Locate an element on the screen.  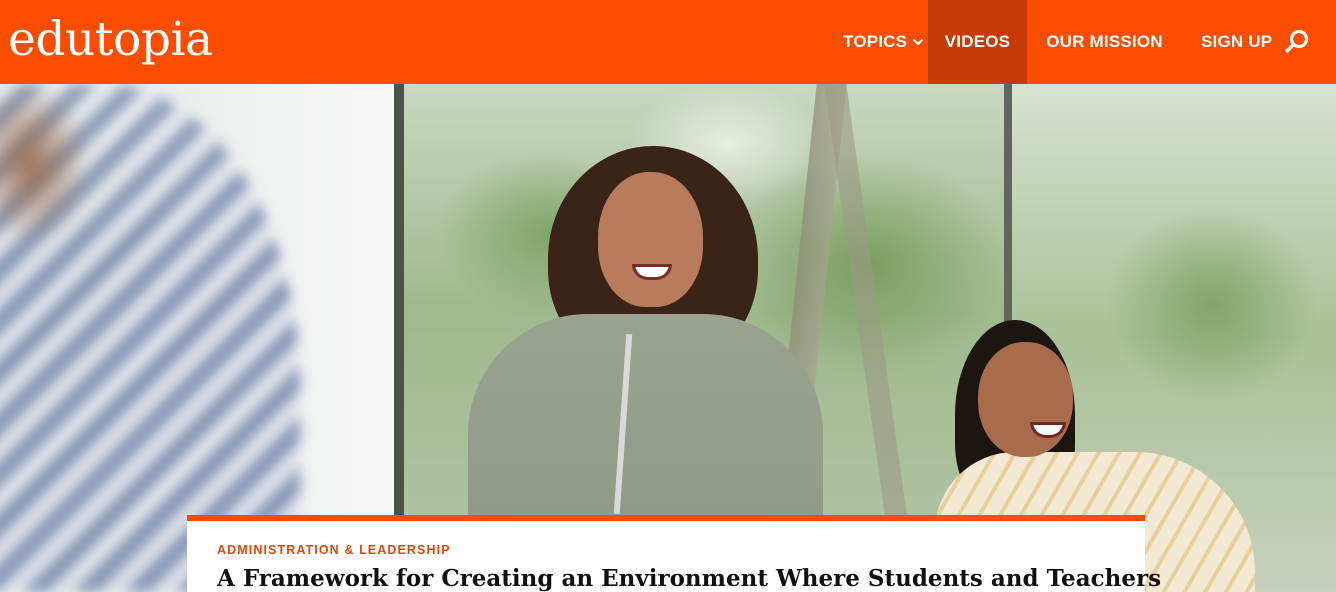
article-category-link: ADMINISTRATION & LEADERSHIP is located at coordinates (334, 550).